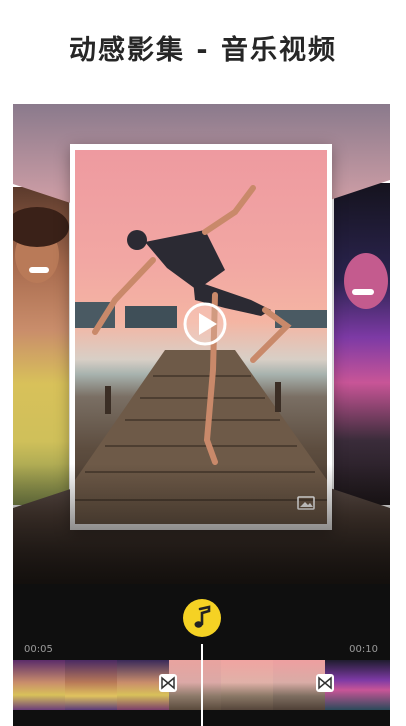 This screenshot has height=726, width=406. Describe the element at coordinates (202, 685) in the screenshot. I see `playhead` at that location.